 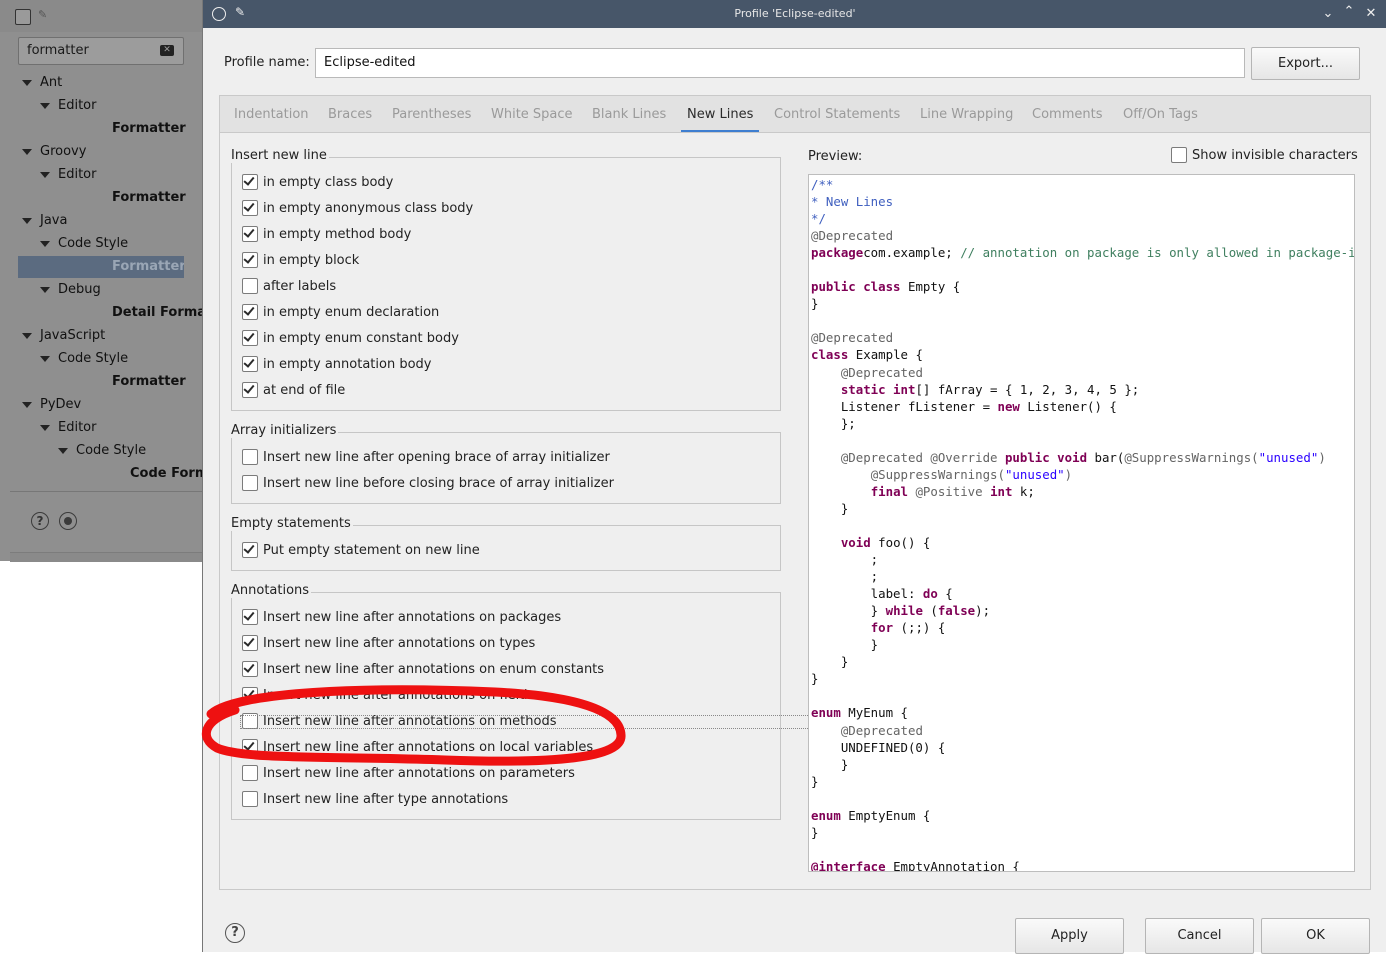 What do you see at coordinates (930, 611) in the screenshot?
I see `code-token: (` at bounding box center [930, 611].